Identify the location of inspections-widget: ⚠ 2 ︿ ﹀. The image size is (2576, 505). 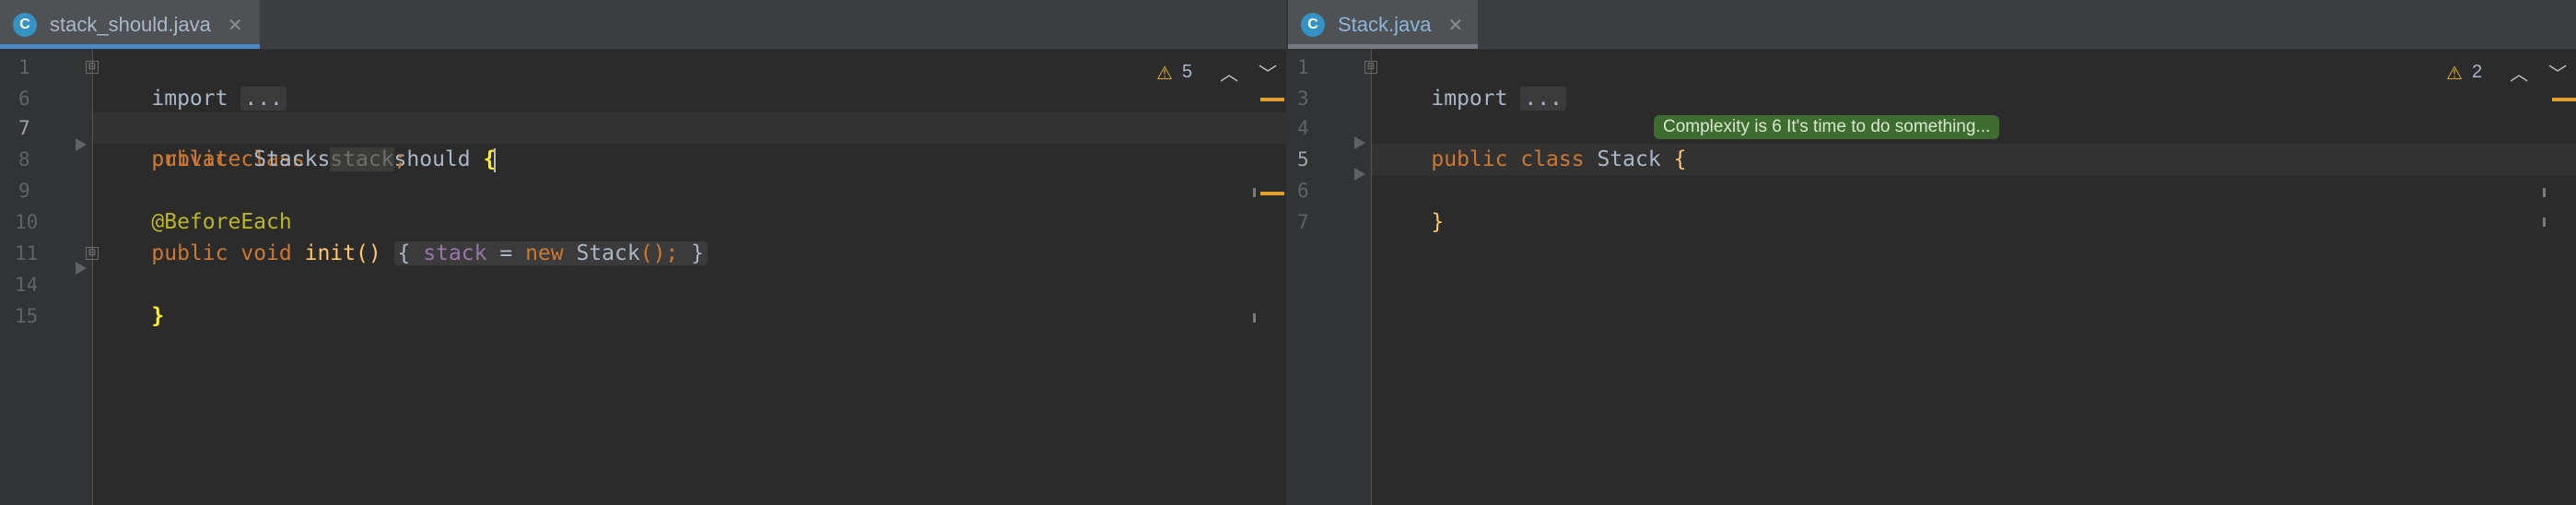
(2509, 72).